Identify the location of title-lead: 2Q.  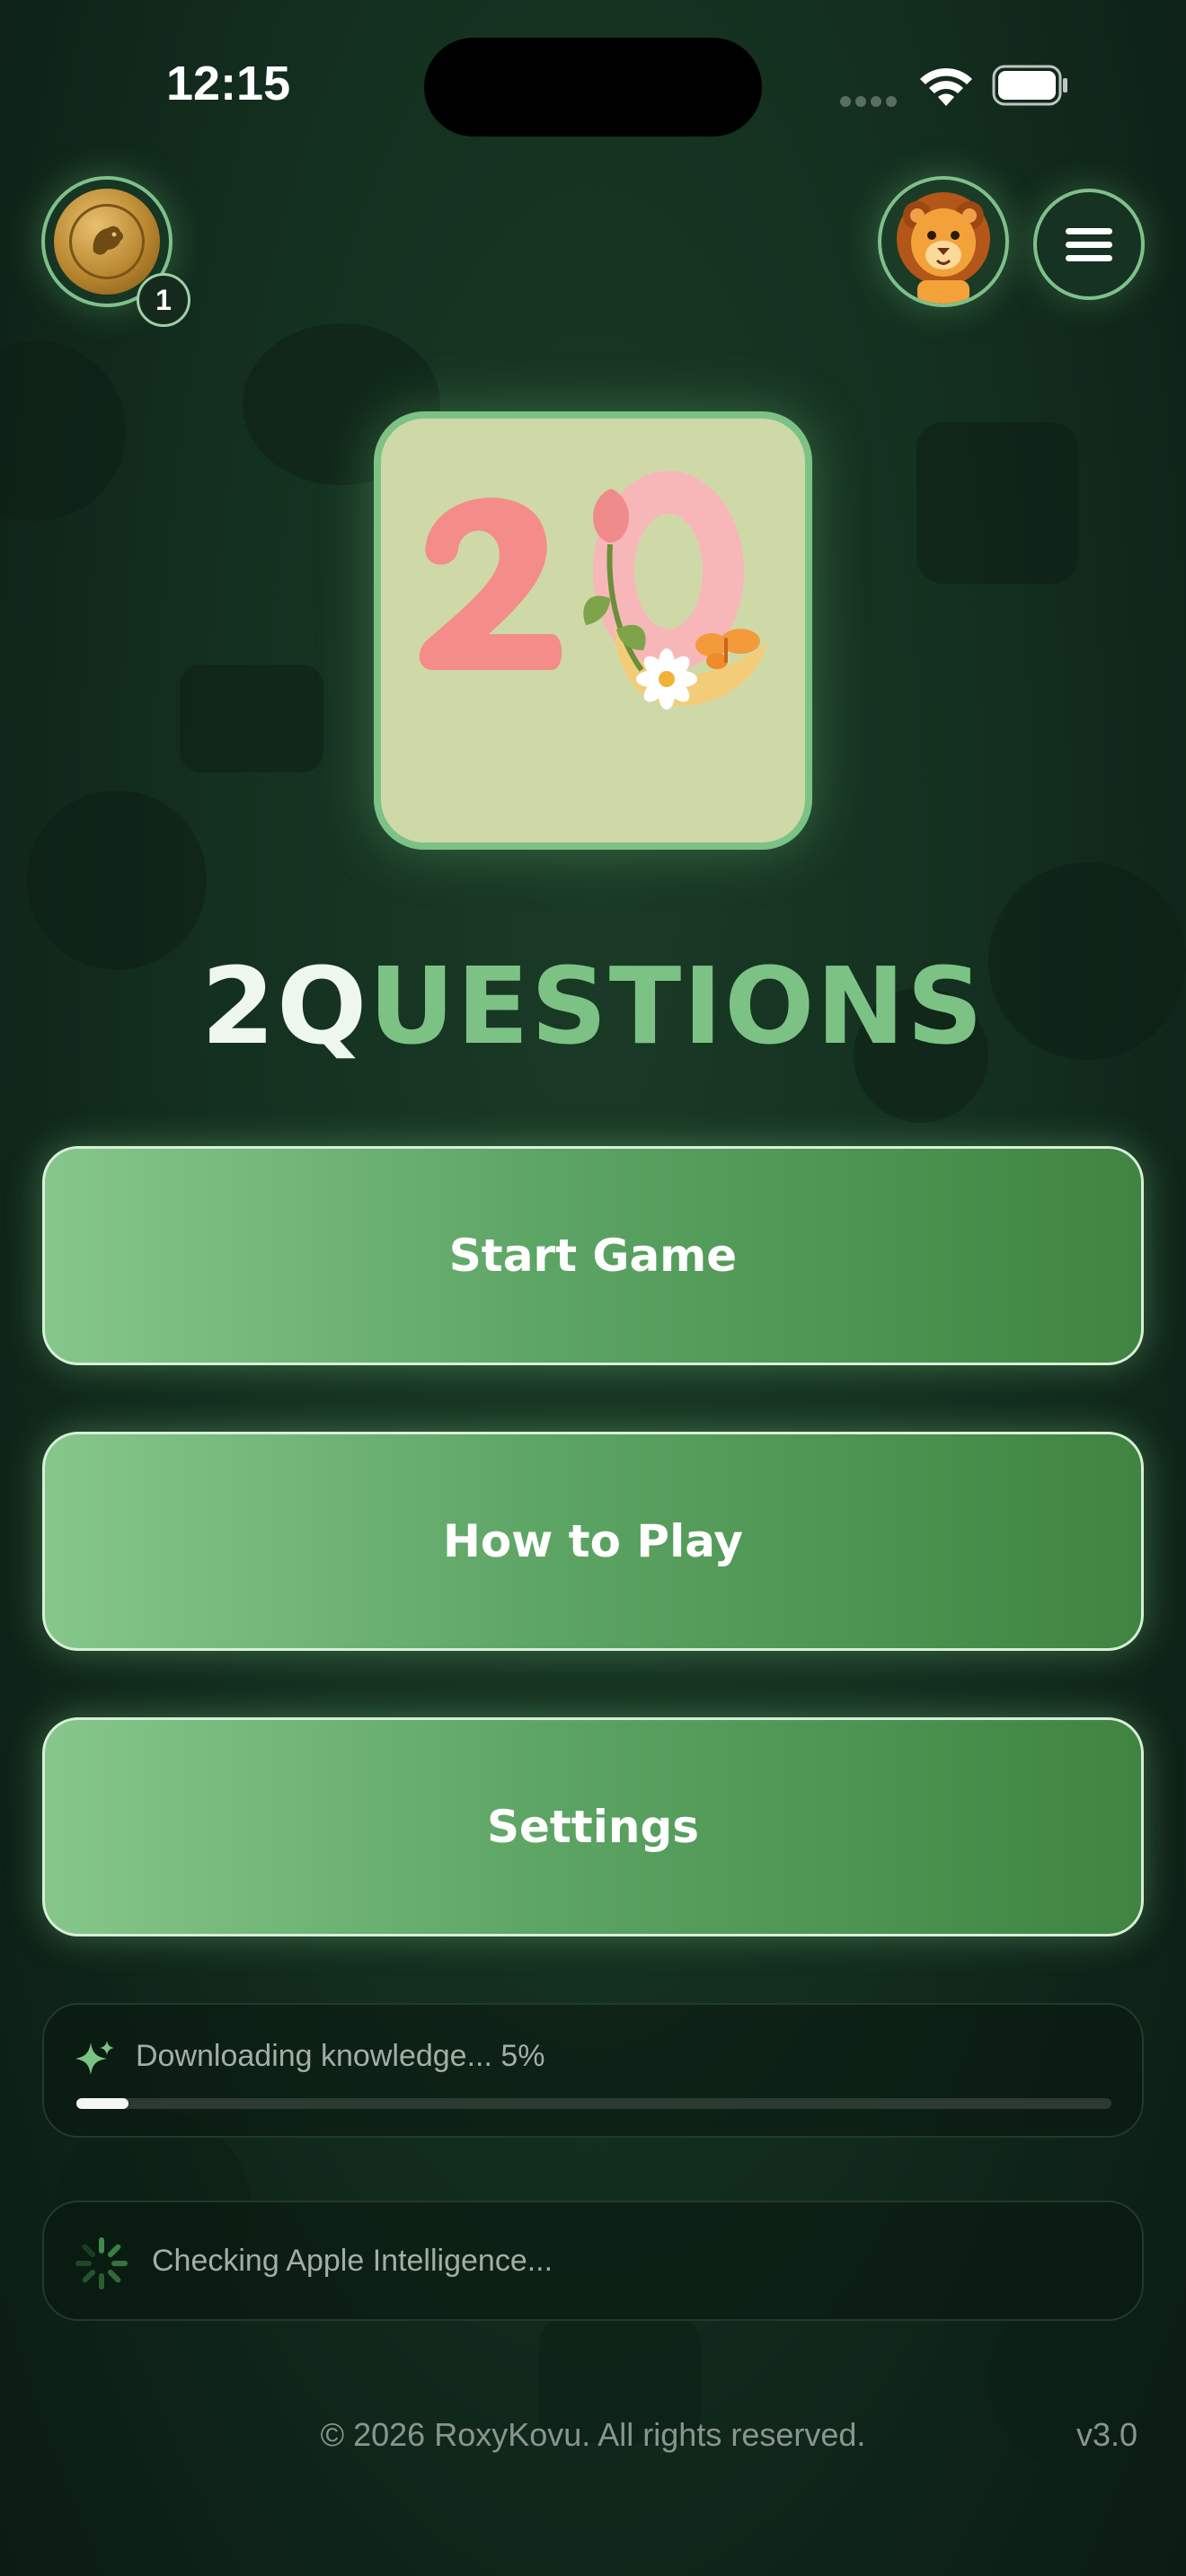
(284, 1006).